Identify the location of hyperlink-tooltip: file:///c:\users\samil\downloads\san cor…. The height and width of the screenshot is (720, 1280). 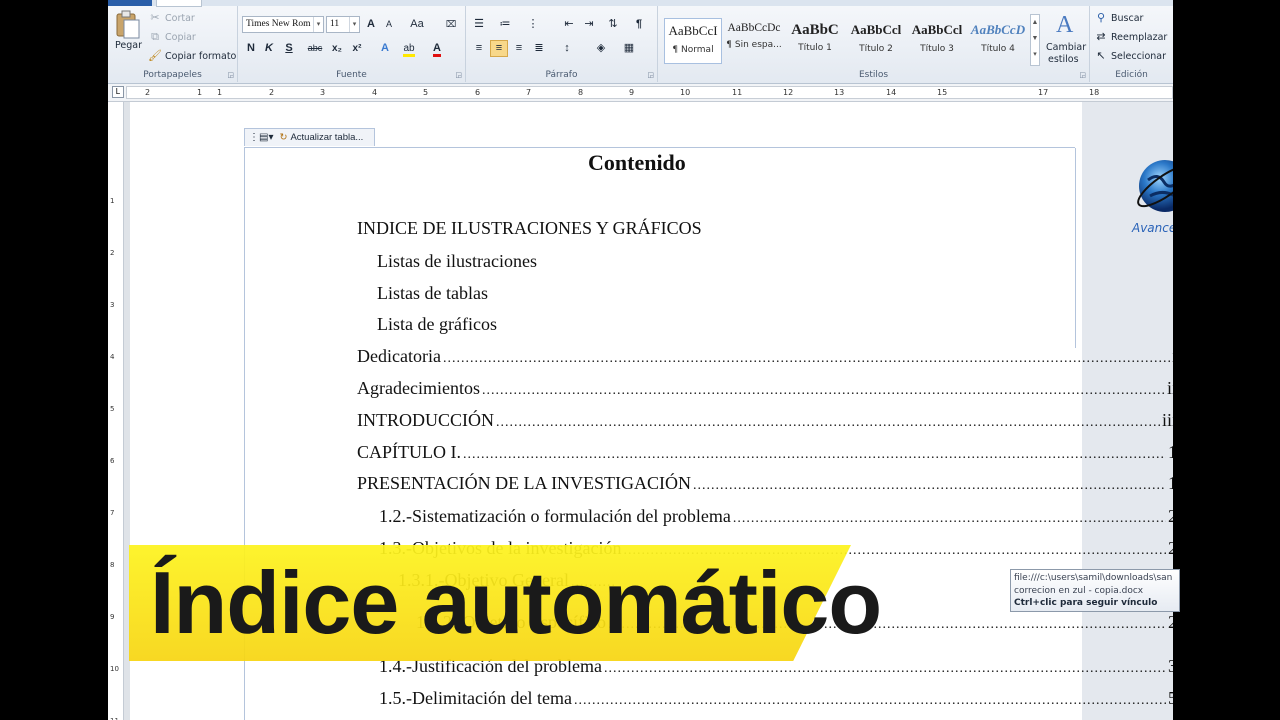
(1095, 590).